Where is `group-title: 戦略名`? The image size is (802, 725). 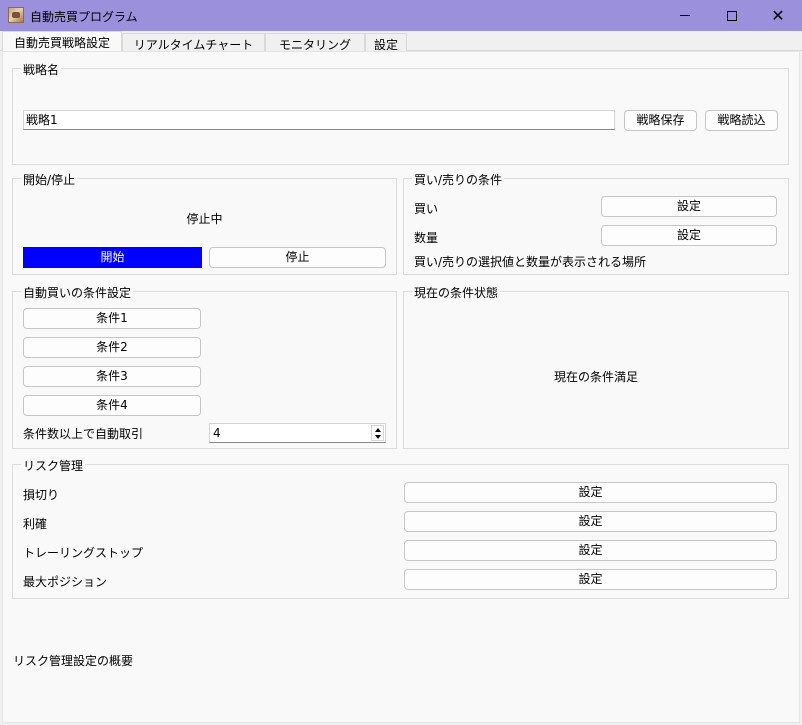 group-title: 戦略名 is located at coordinates (41, 69).